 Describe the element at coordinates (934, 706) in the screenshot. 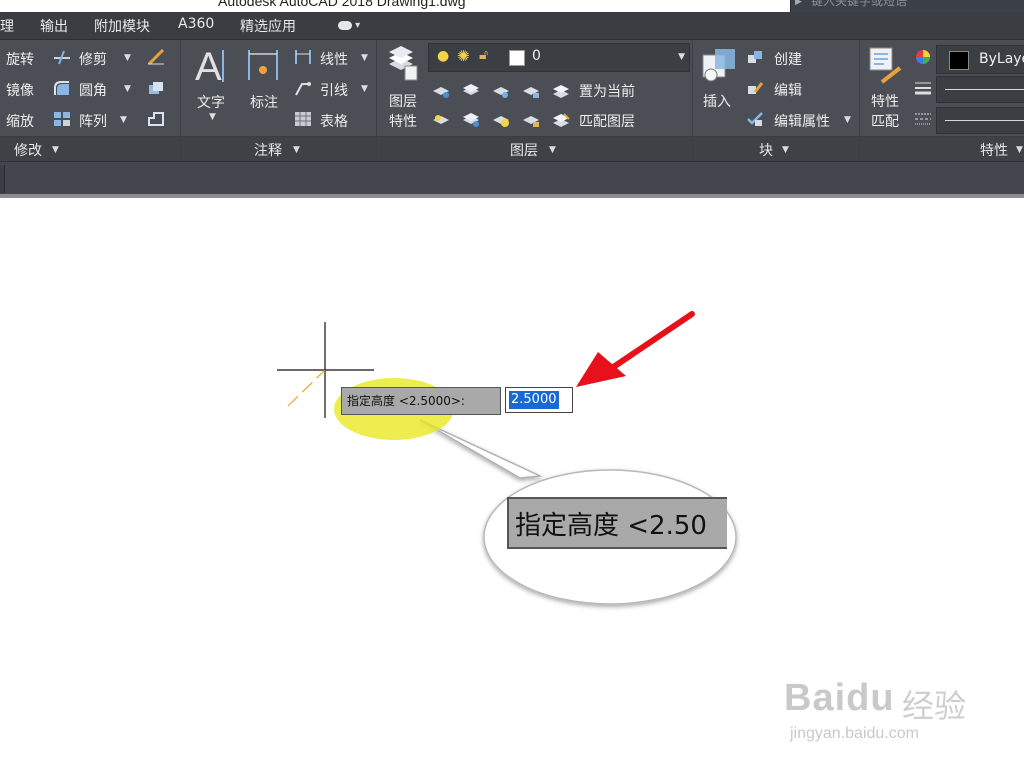

I see `watermark-jingyan: 经验` at that location.